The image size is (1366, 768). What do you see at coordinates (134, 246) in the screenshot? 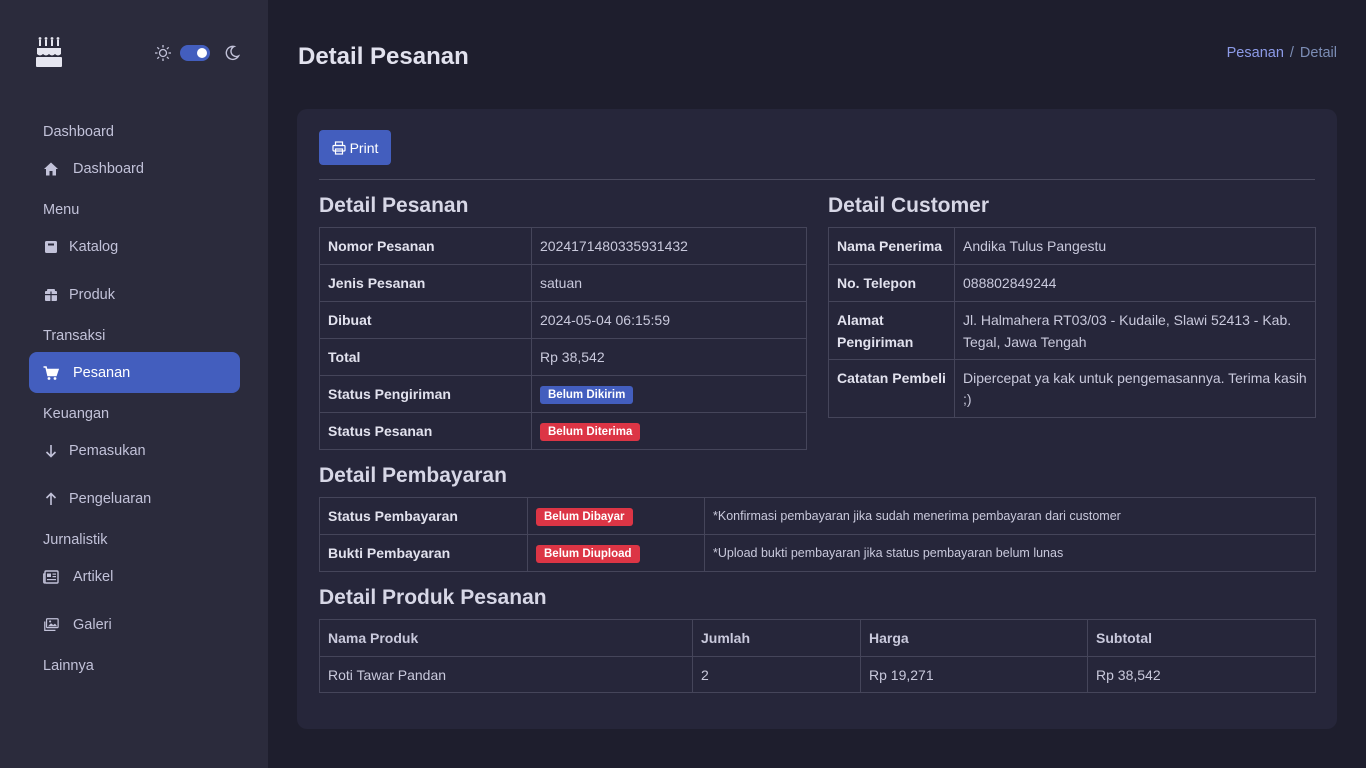
I see `sidebar-item-katalog: Katalog` at bounding box center [134, 246].